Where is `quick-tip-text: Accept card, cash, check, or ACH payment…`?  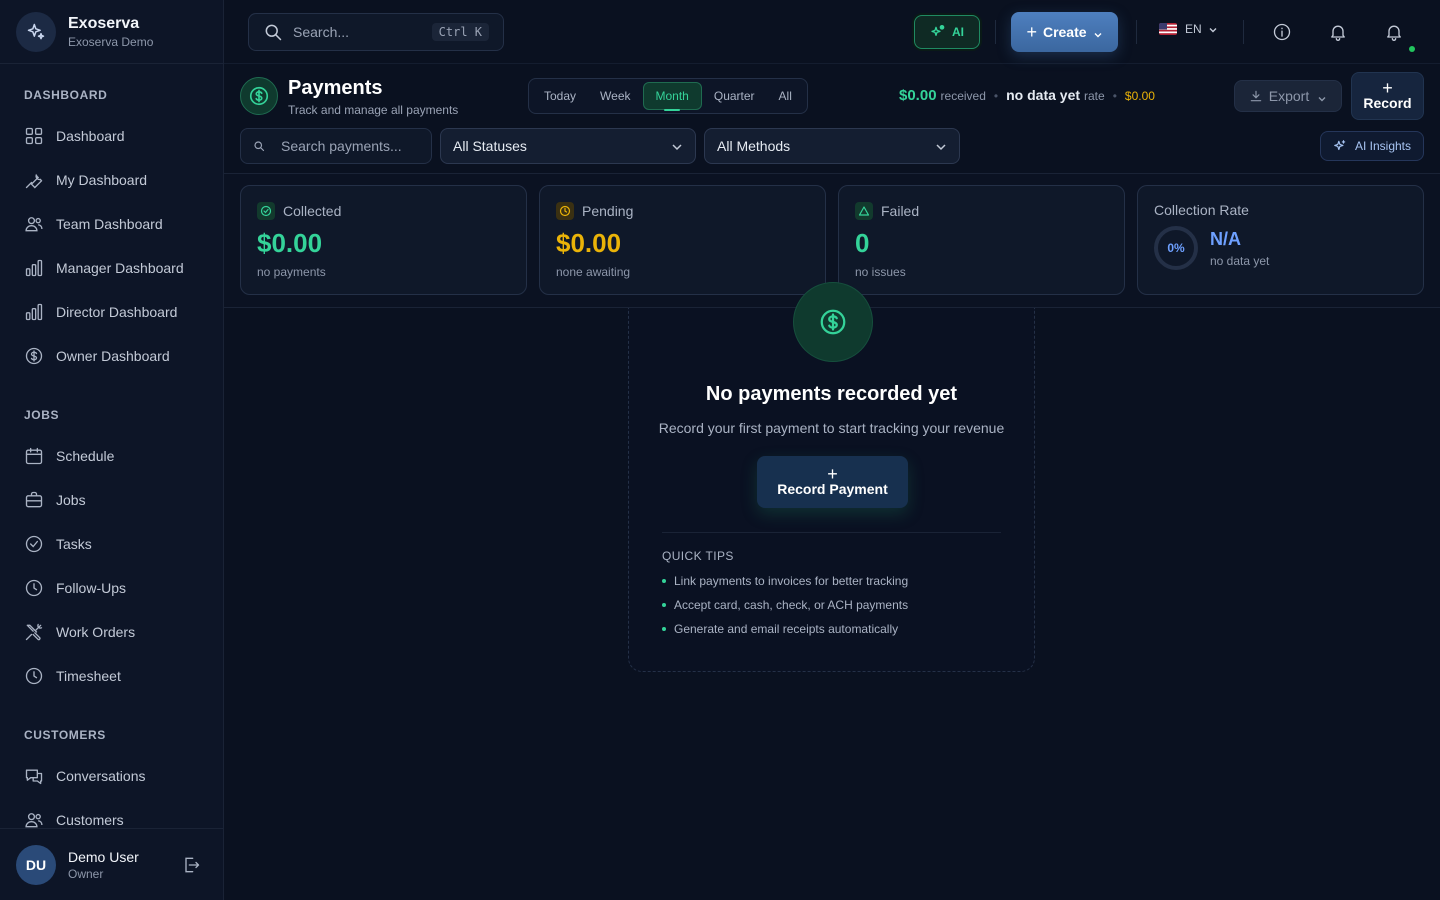 quick-tip-text: Accept card, cash, check, or ACH payment… is located at coordinates (791, 605).